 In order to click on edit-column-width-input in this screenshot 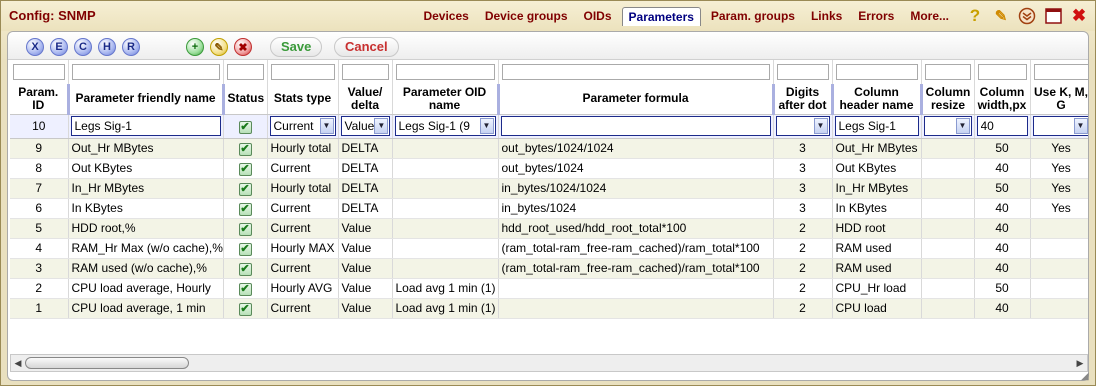, I will do `click(1002, 126)`.